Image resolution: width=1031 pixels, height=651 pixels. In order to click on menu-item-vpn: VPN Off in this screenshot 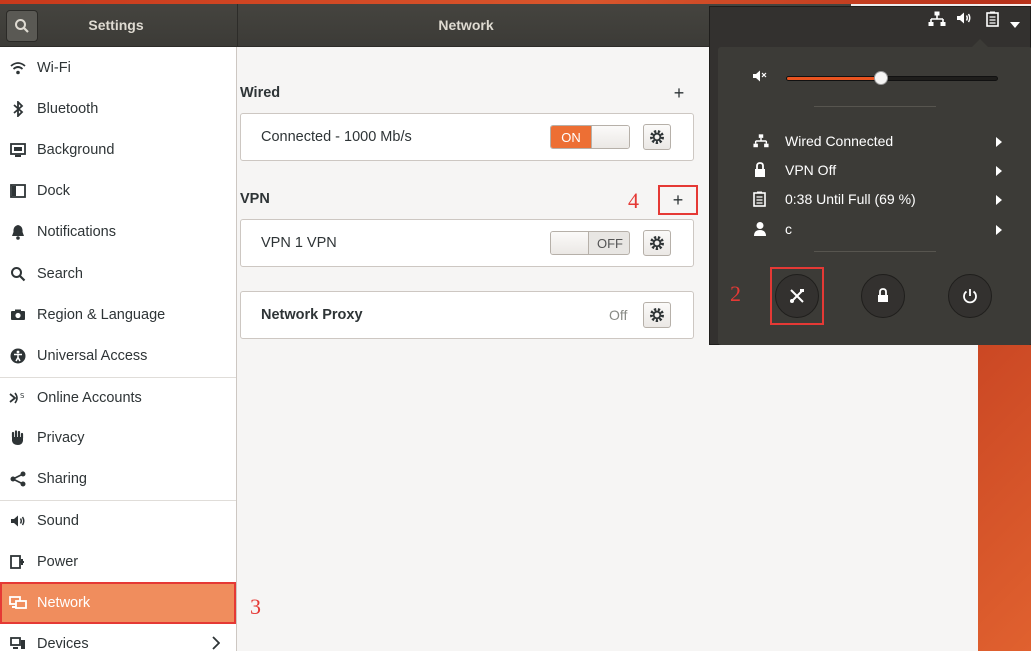, I will do `click(874, 170)`.